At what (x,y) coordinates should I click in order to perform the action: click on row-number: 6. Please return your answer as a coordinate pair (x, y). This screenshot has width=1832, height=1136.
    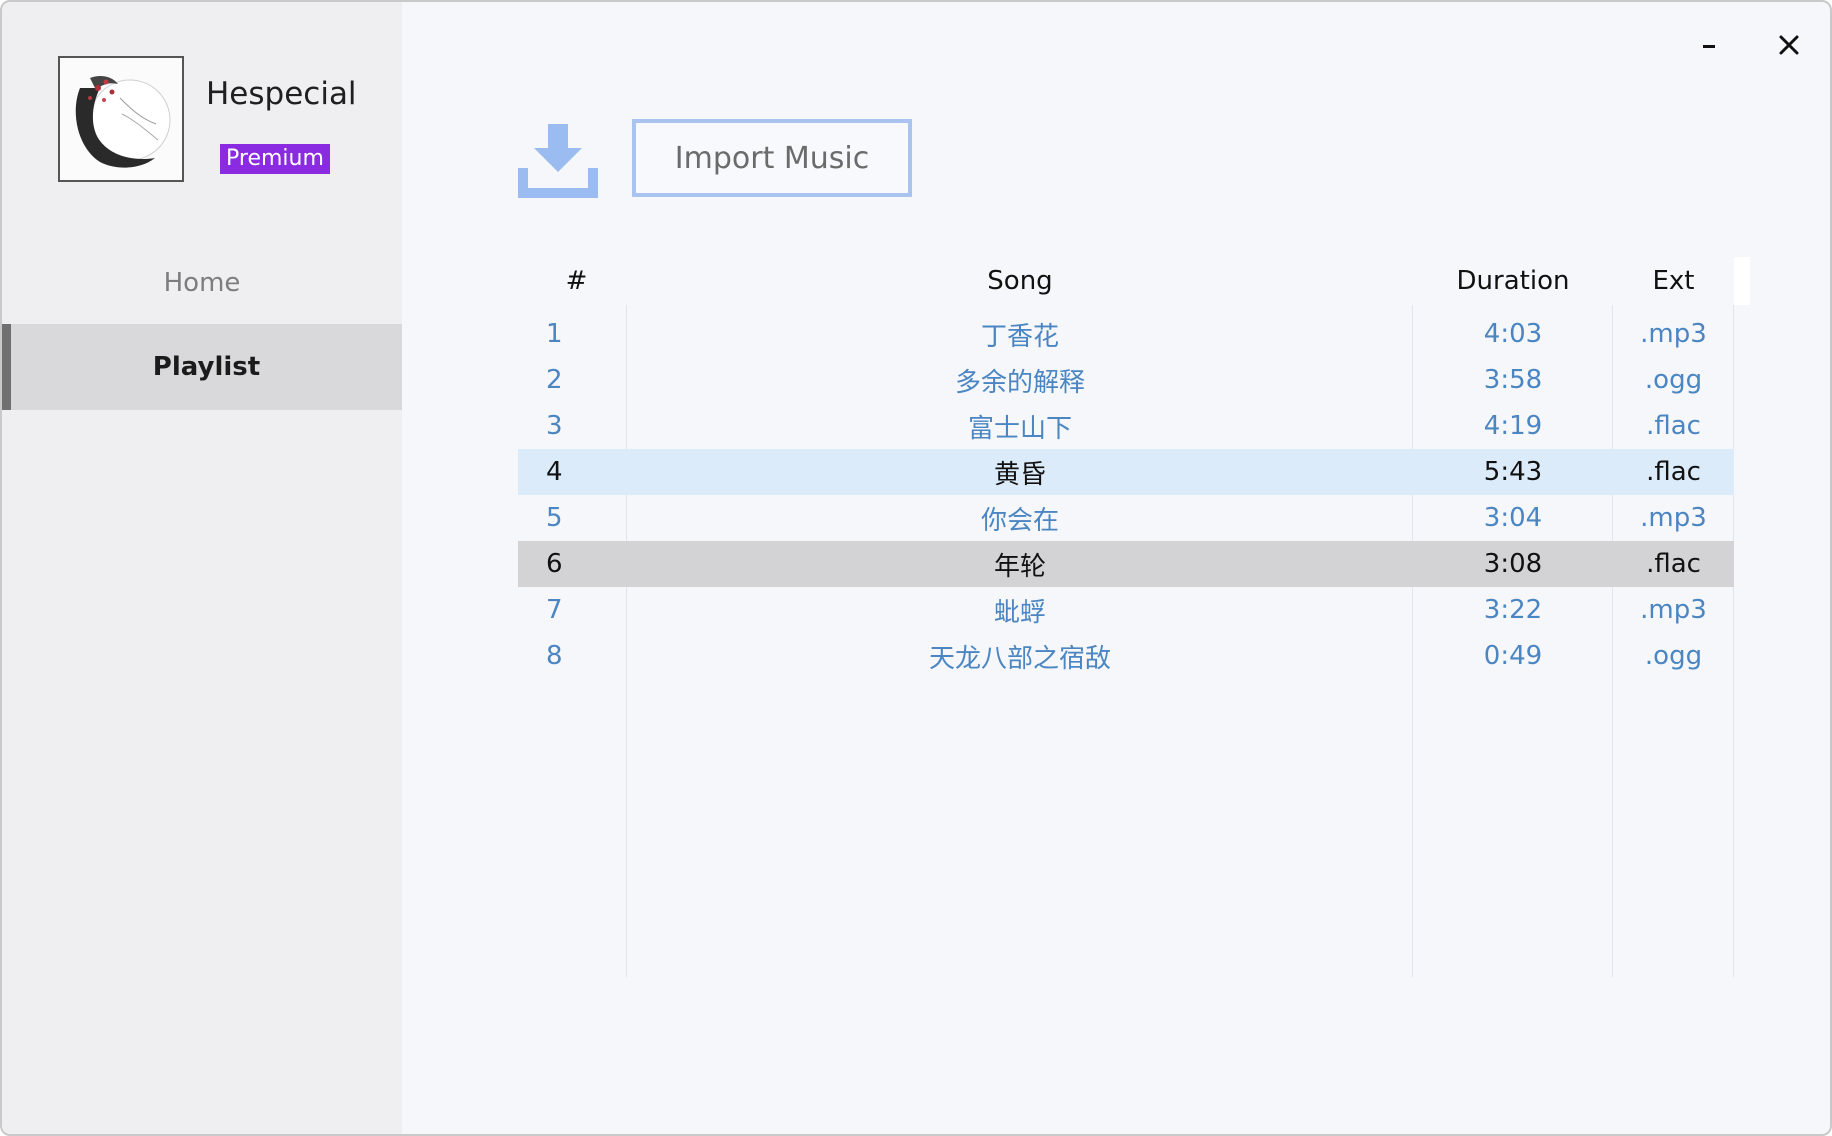
    Looking at the image, I should click on (554, 564).